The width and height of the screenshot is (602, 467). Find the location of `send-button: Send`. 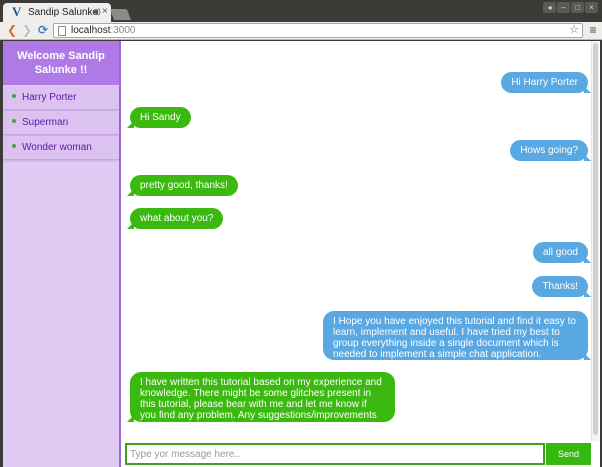

send-button: Send is located at coordinates (568, 454).